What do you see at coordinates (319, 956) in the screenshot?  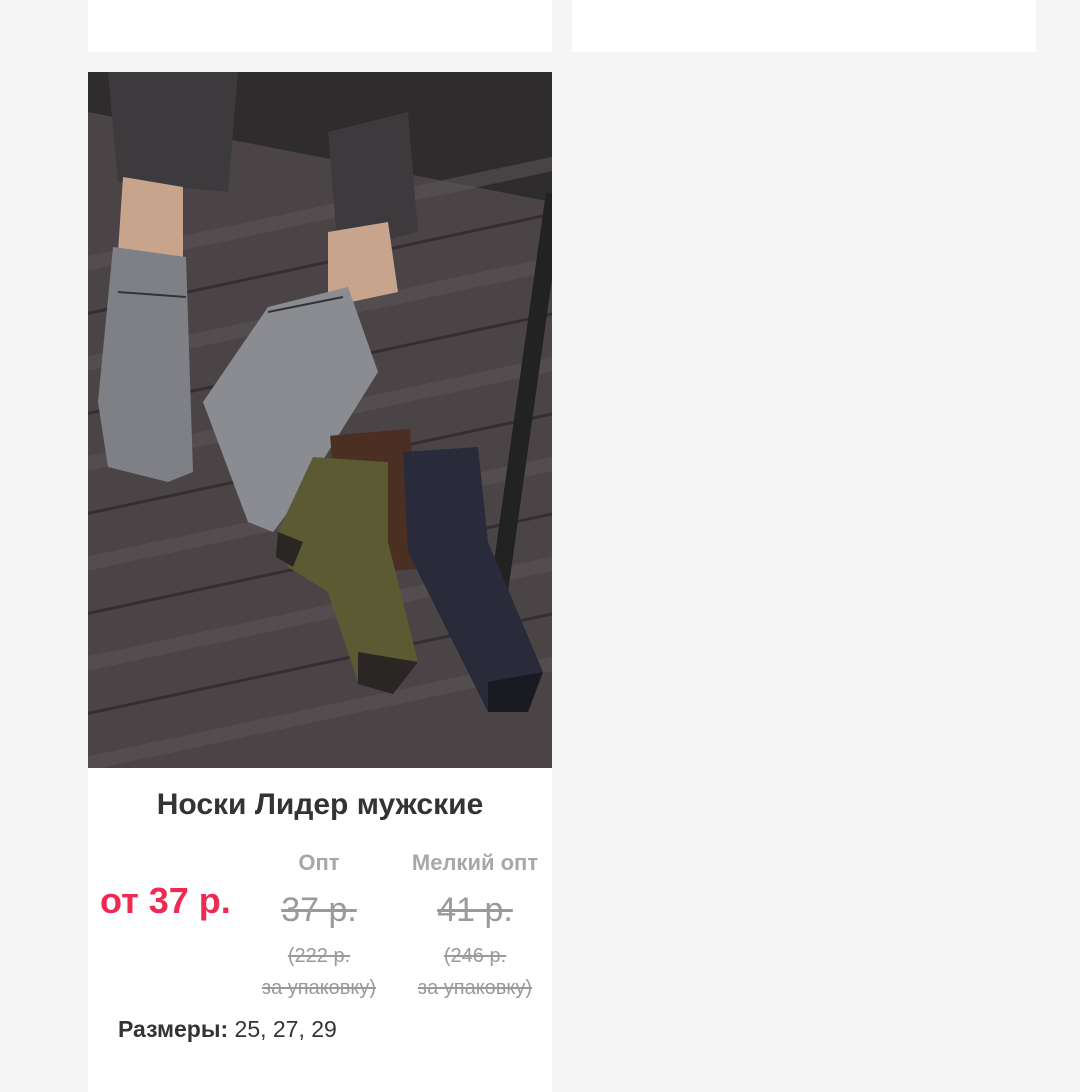 I see `pack-price-line1: (222 р.` at bounding box center [319, 956].